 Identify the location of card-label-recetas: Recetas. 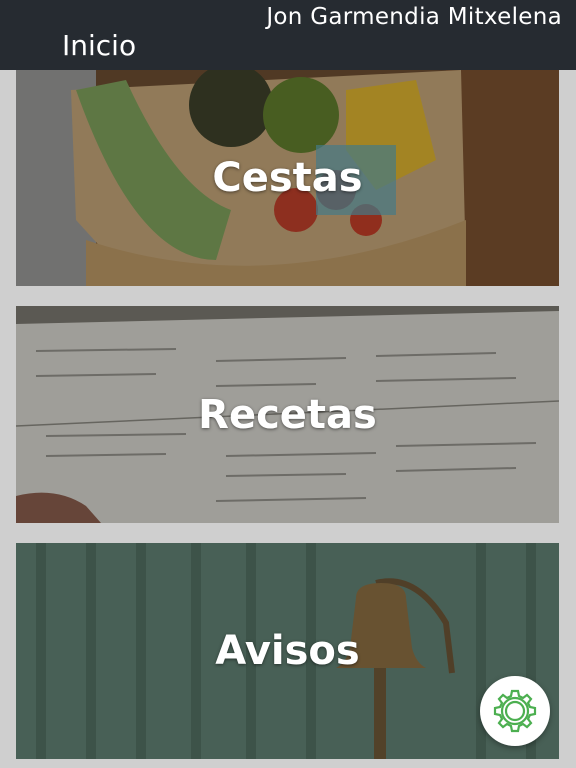
(287, 414).